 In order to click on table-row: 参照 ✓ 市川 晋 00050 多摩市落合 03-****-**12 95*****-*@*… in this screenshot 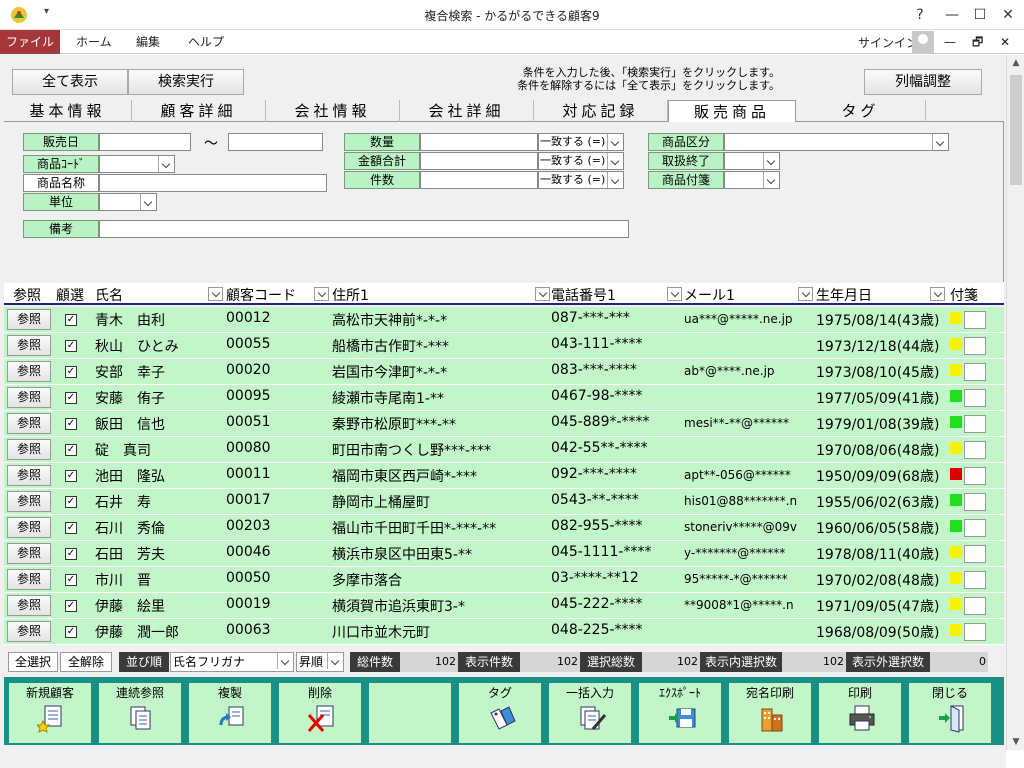, I will do `click(504, 580)`.